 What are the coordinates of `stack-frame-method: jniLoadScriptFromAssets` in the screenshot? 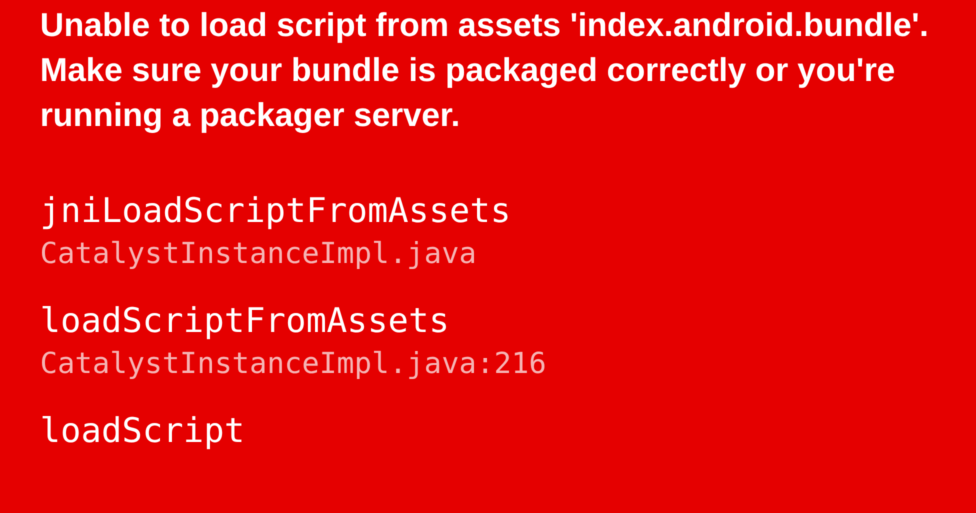 It's located at (493, 211).